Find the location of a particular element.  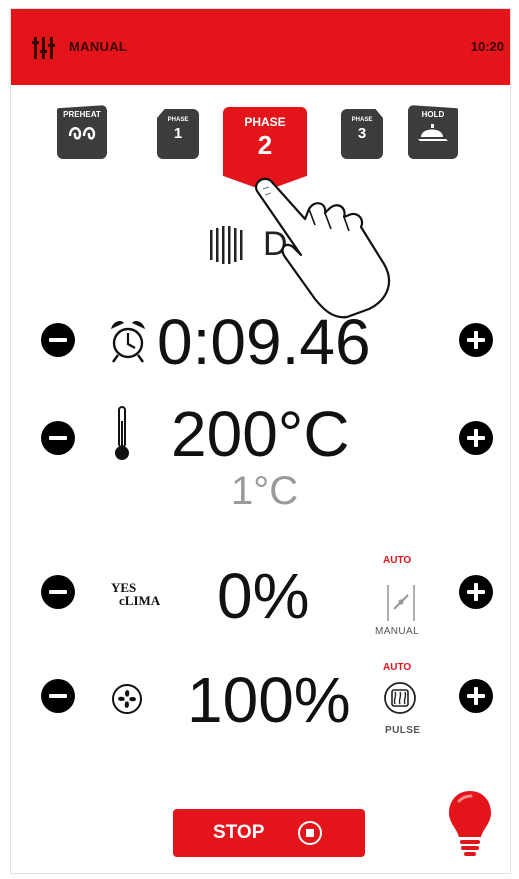

damper-valve-icon is located at coordinates (401, 603).